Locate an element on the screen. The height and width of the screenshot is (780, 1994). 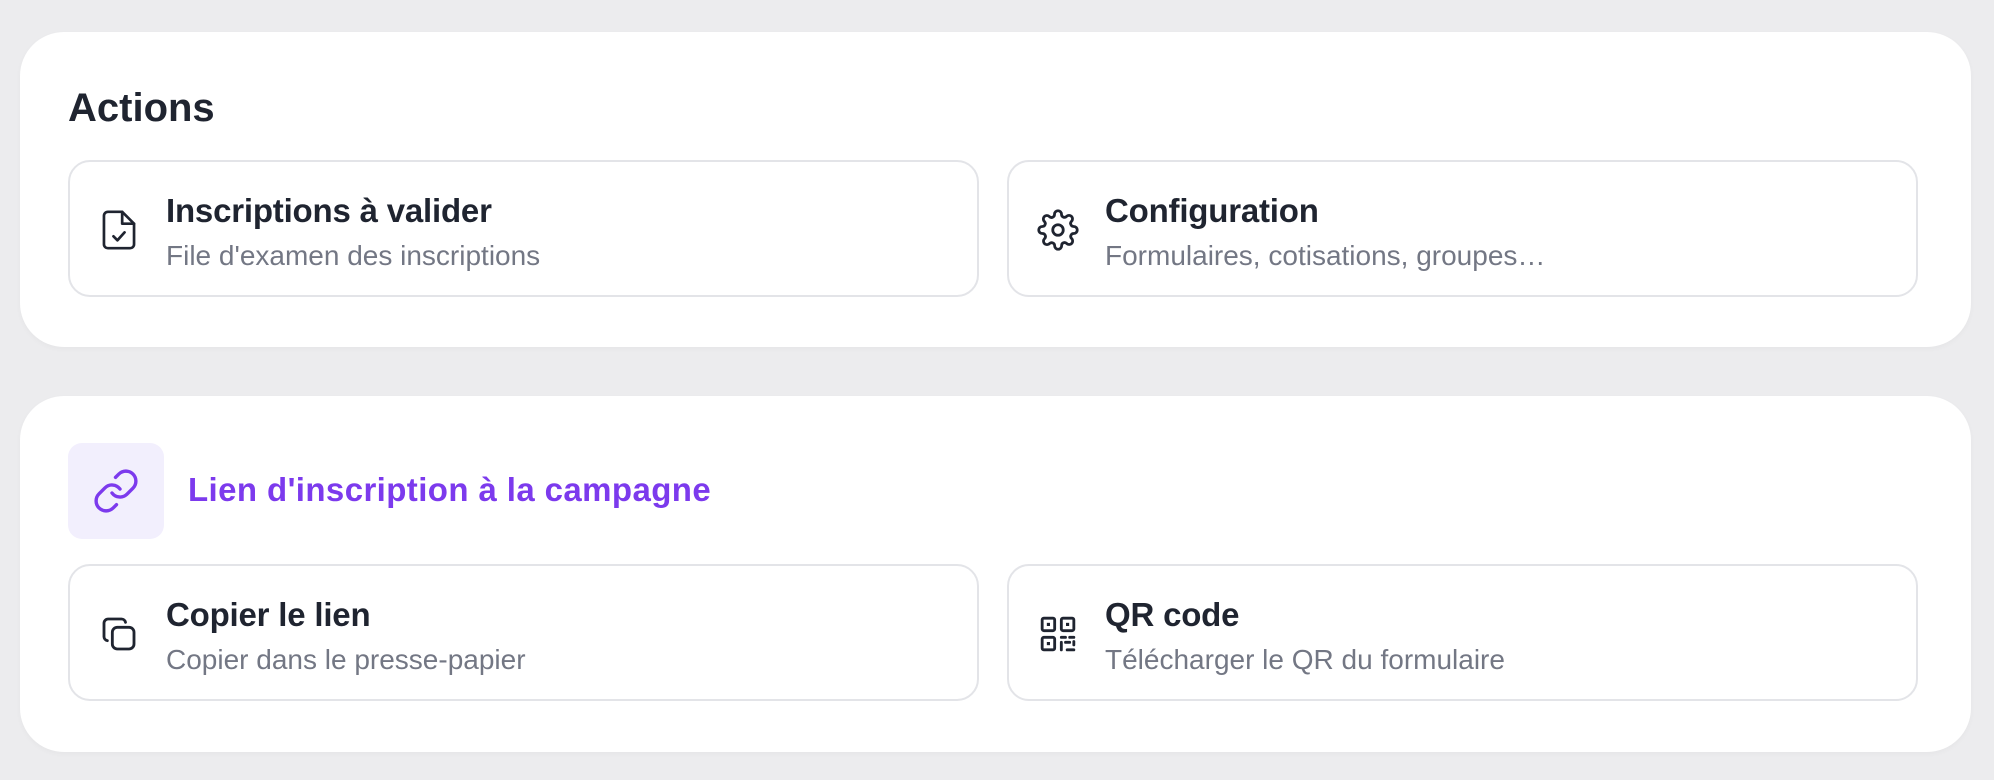
copy-icon is located at coordinates (119, 634).